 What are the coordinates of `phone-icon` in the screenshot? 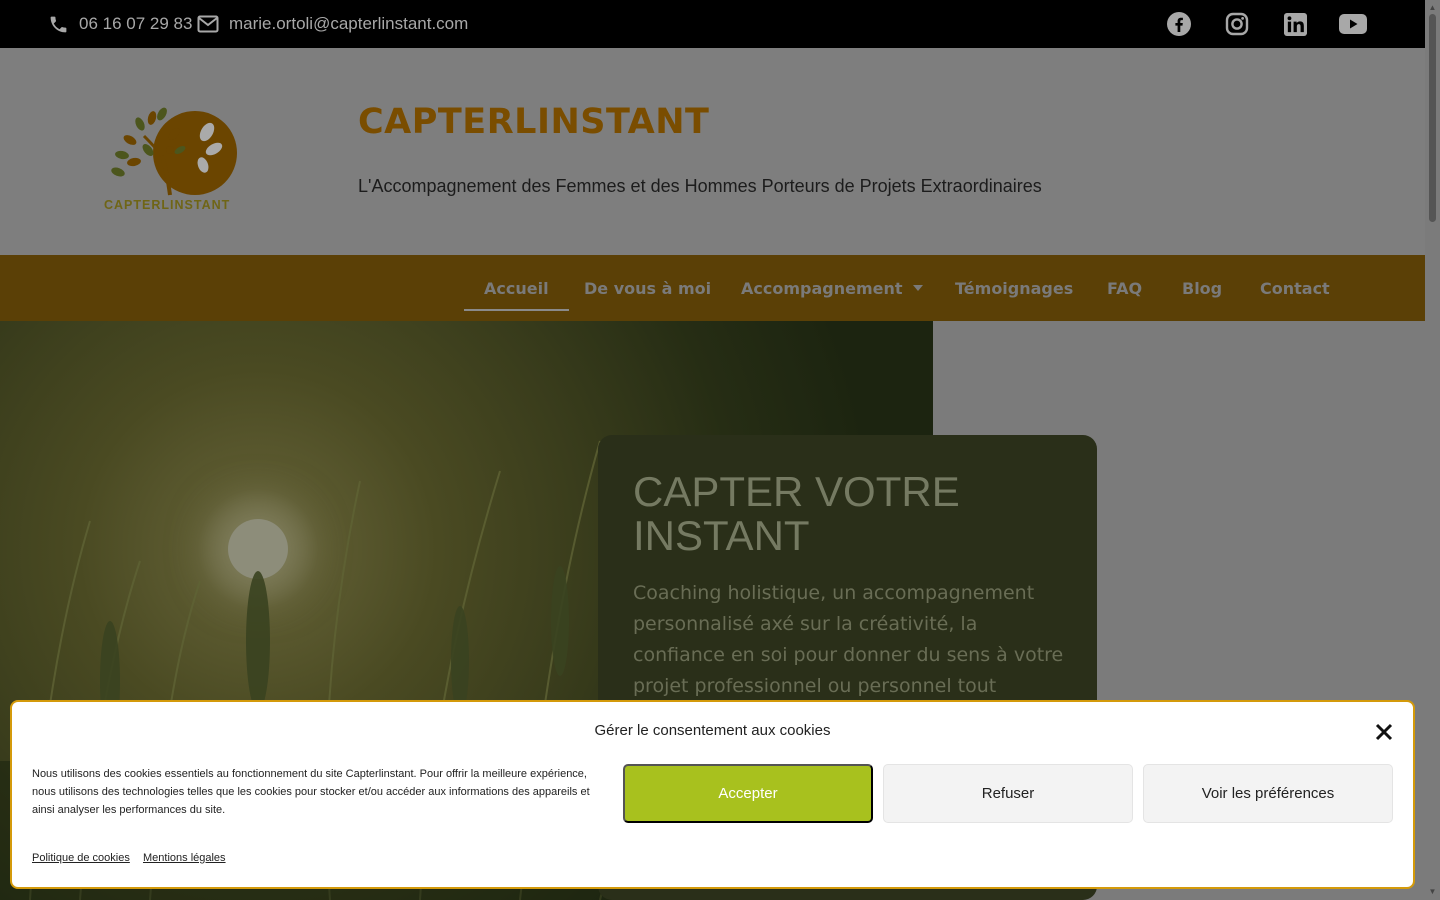 It's located at (58, 24).